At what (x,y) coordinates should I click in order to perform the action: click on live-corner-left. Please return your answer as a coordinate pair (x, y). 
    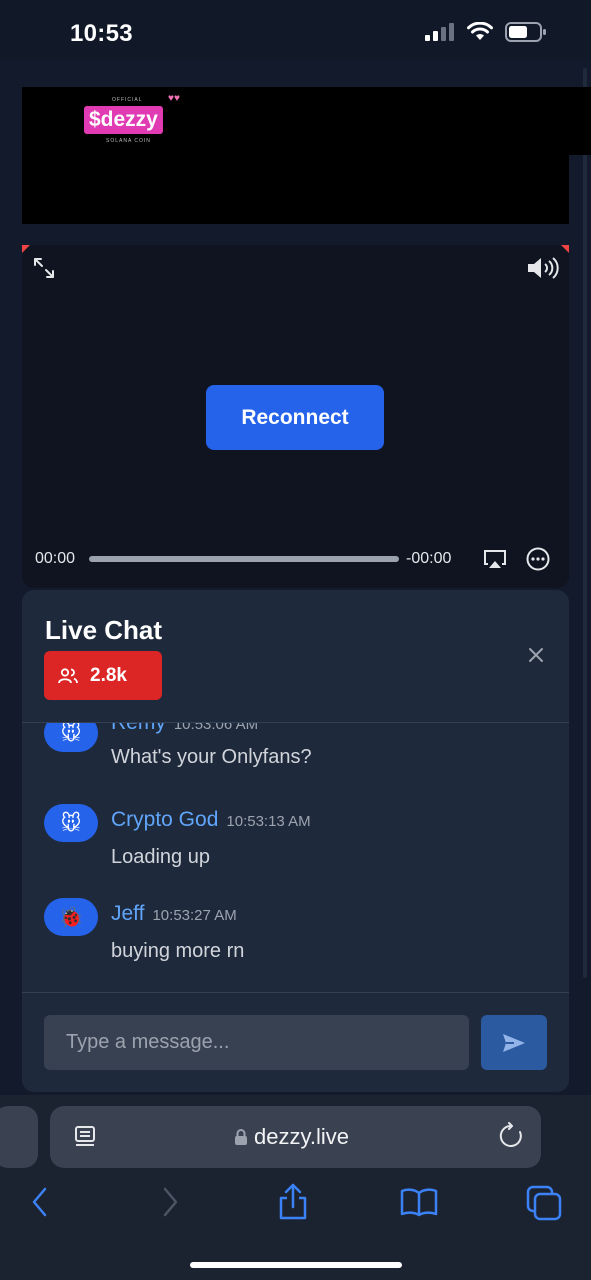
    Looking at the image, I should click on (26, 249).